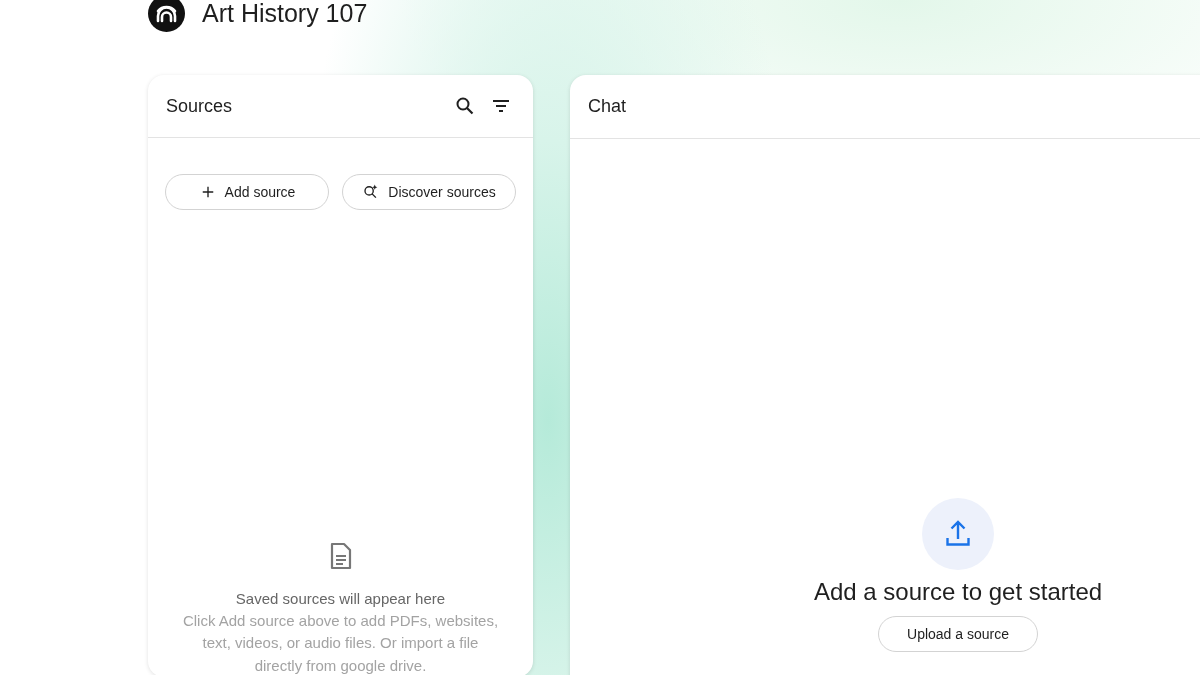 Image resolution: width=1200 pixels, height=675 pixels. What do you see at coordinates (166, 16) in the screenshot?
I see `logo-icon` at bounding box center [166, 16].